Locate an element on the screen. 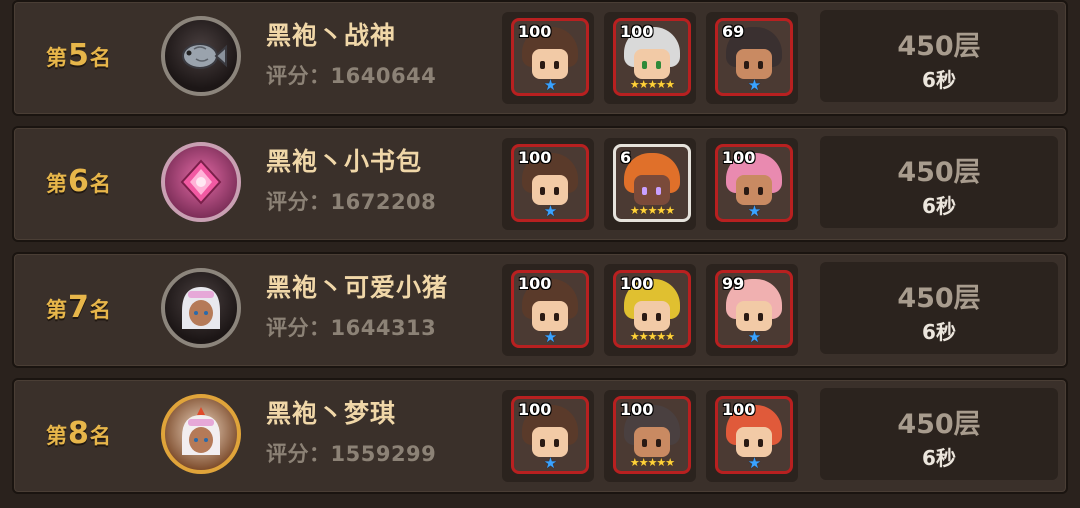 This screenshot has height=508, width=1080. hero-lineup: 100 ★ 100 ★★★★★ 99 ★ is located at coordinates (652, 310).